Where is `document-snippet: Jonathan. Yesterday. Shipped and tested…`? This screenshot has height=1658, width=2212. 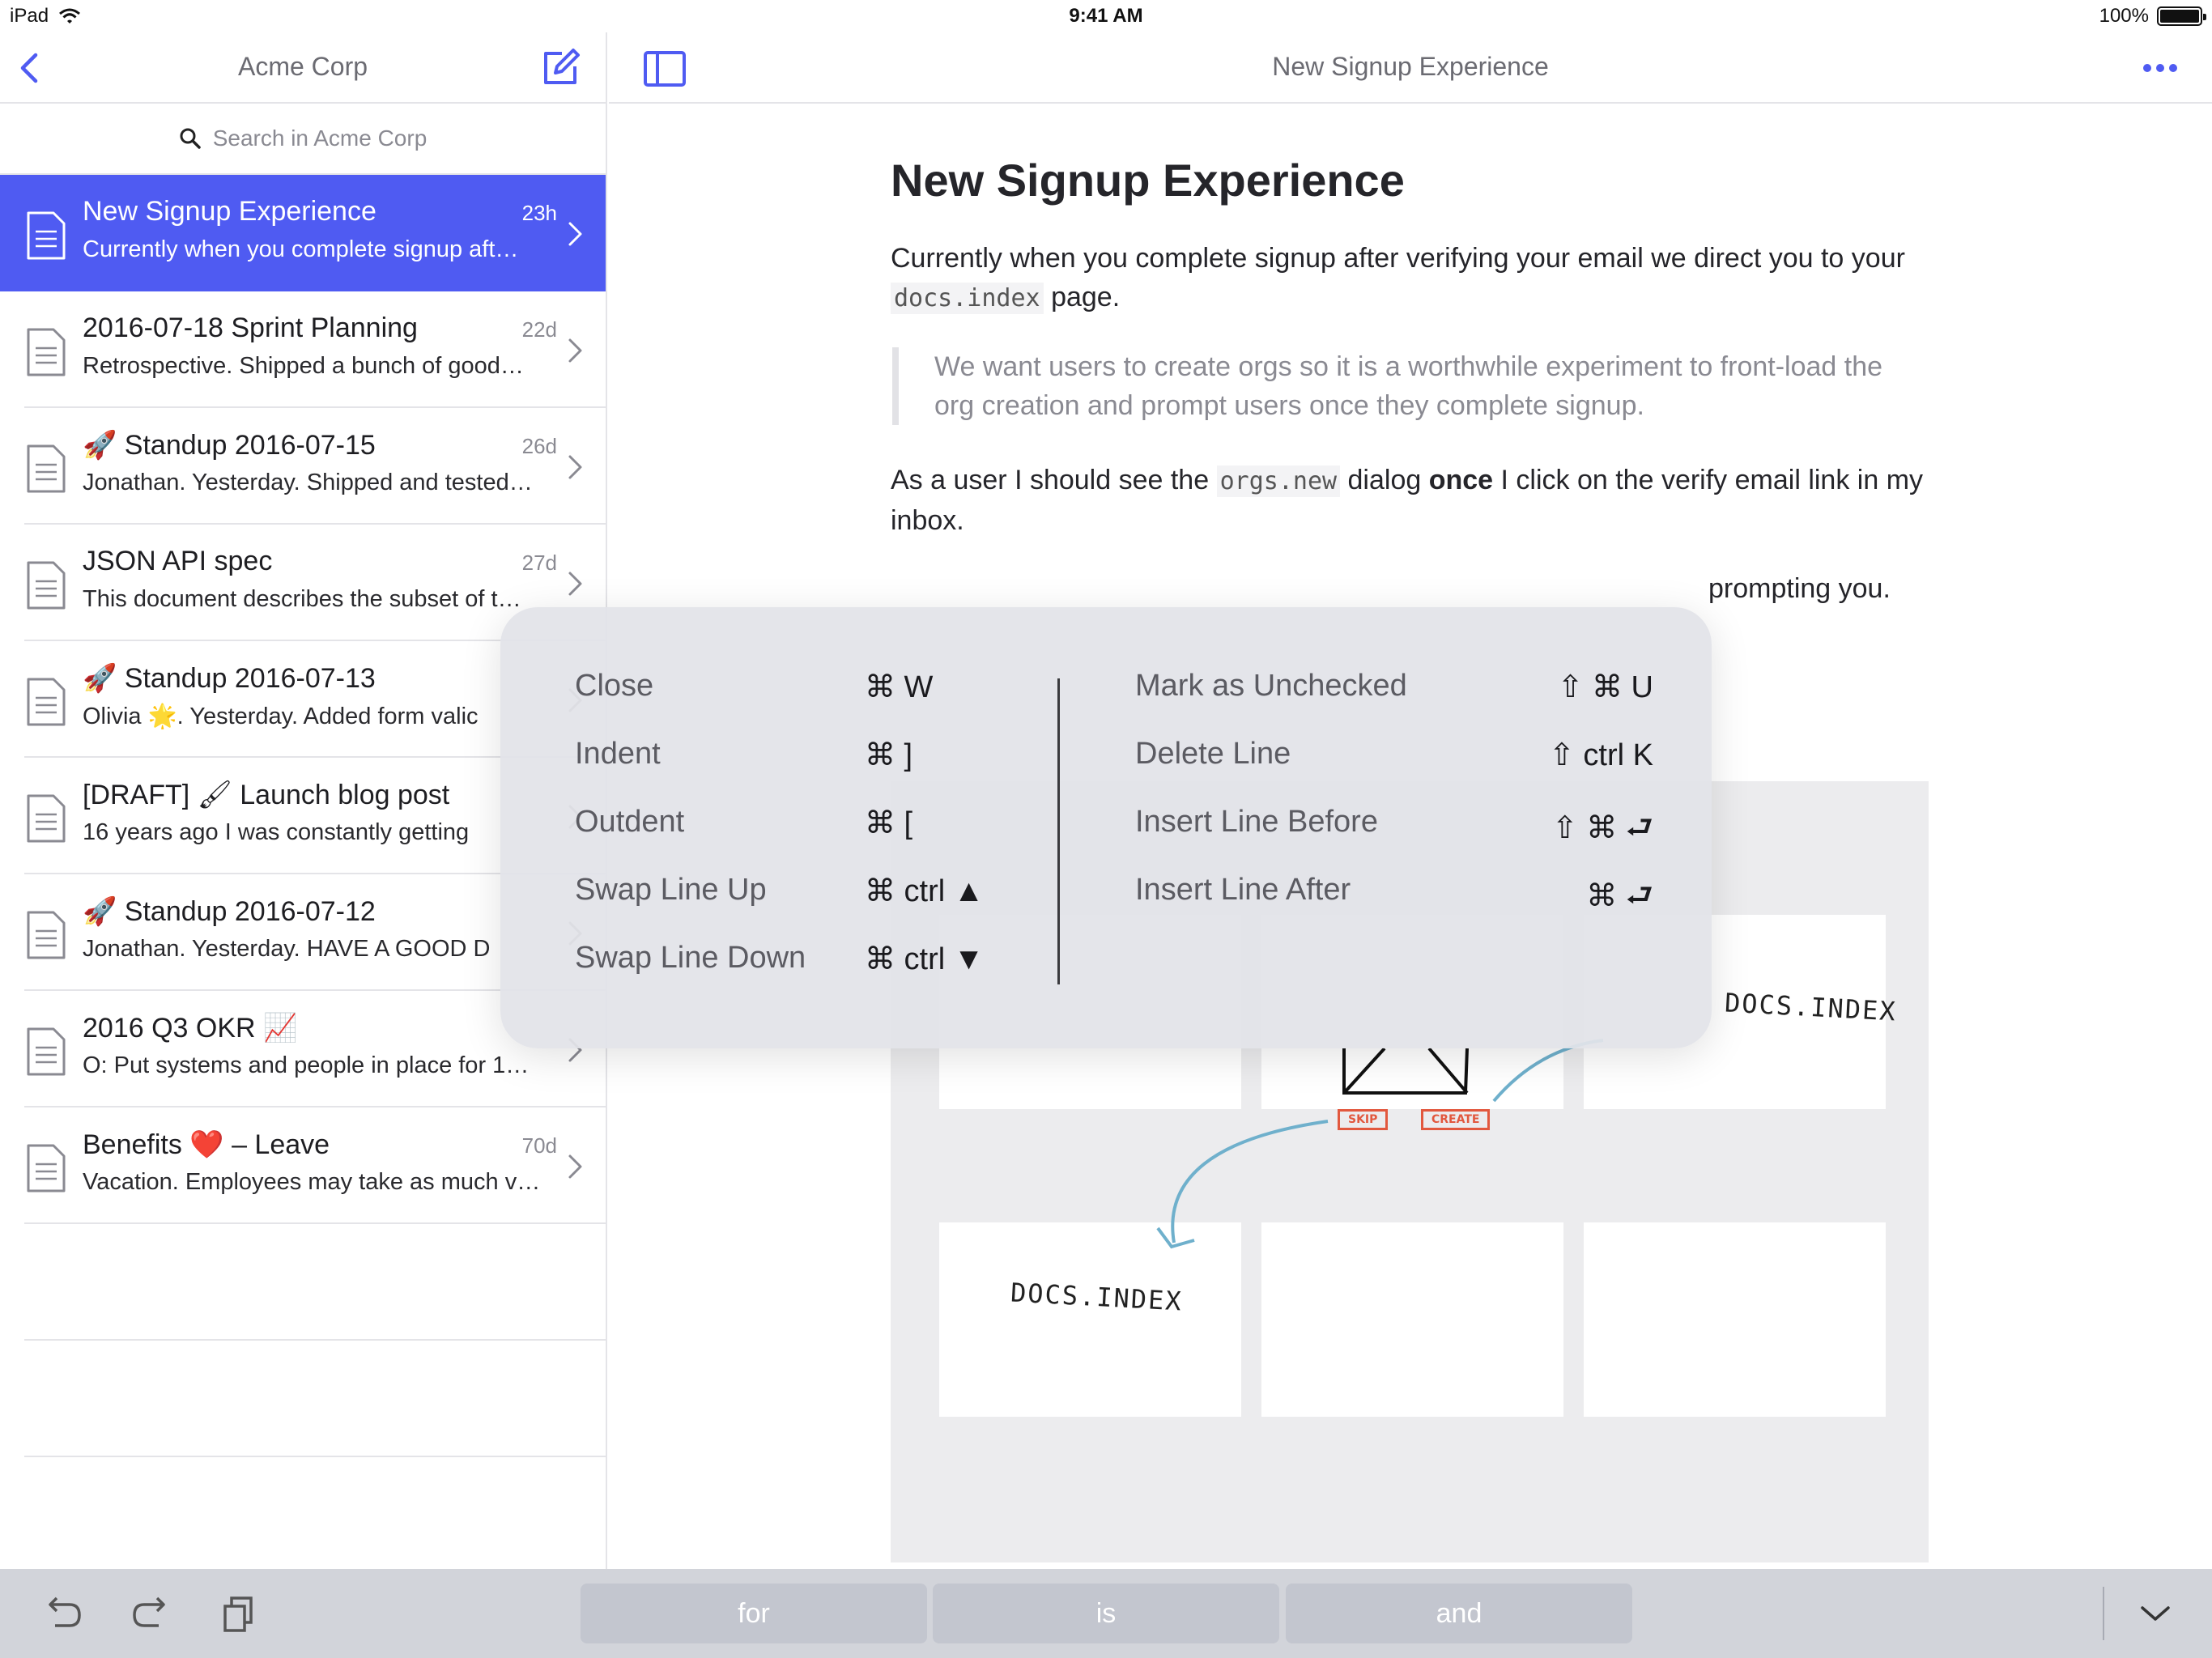
document-snippet: Jonathan. Yesterday. Shipped and tested… is located at coordinates (308, 482).